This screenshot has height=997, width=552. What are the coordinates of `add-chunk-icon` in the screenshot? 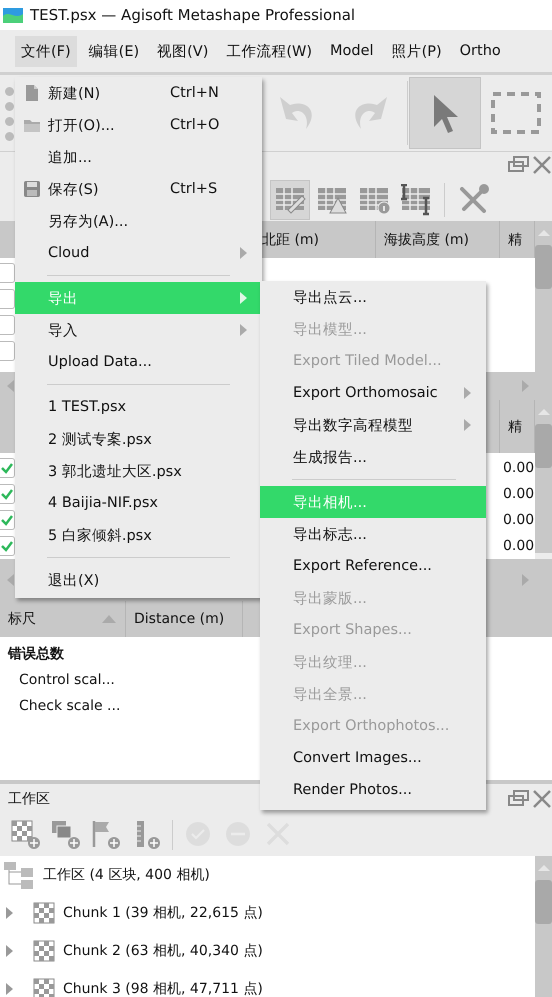 It's located at (26, 835).